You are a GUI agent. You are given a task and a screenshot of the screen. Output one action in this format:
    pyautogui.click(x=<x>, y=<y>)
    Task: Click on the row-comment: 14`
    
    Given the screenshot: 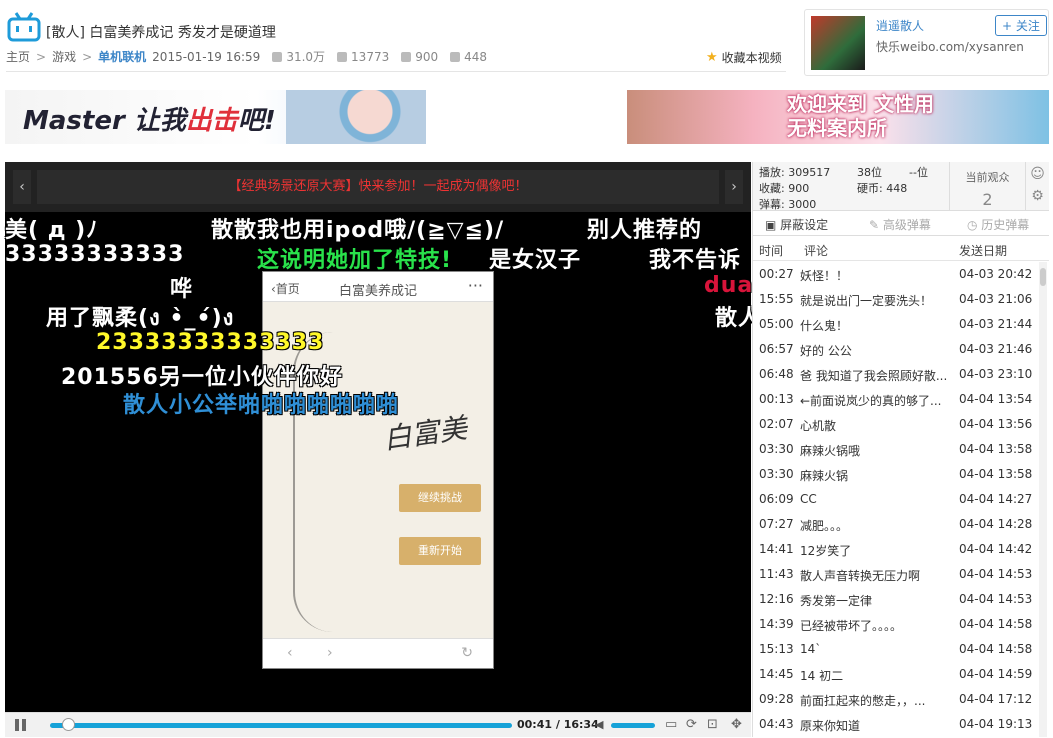 What is the action you would take?
    pyautogui.click(x=811, y=649)
    